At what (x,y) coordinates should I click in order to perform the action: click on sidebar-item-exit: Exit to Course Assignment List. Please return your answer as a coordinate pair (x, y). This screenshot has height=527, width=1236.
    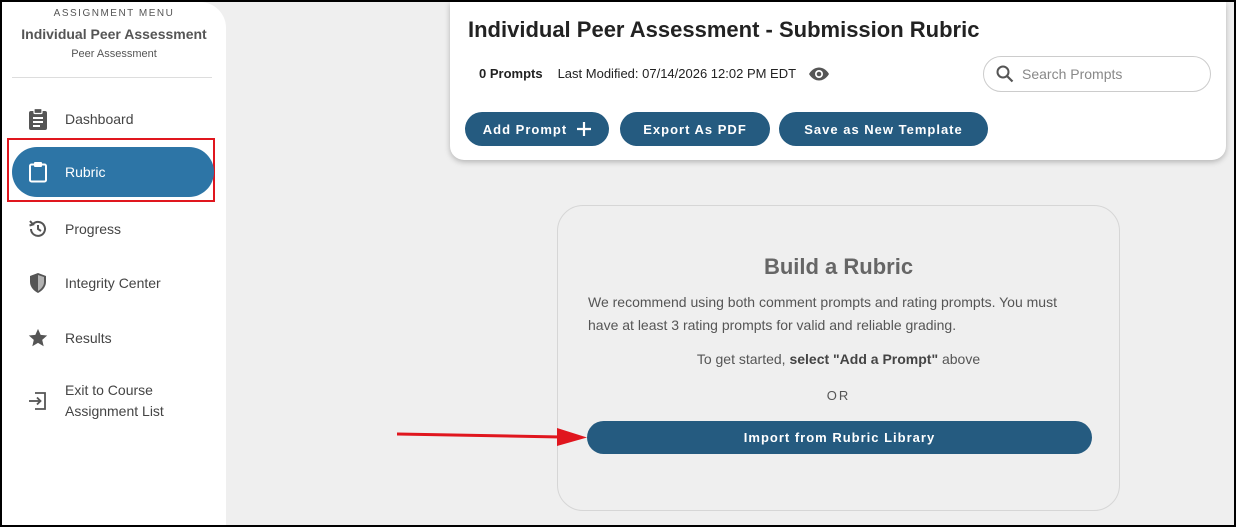
    Looking at the image, I should click on (113, 401).